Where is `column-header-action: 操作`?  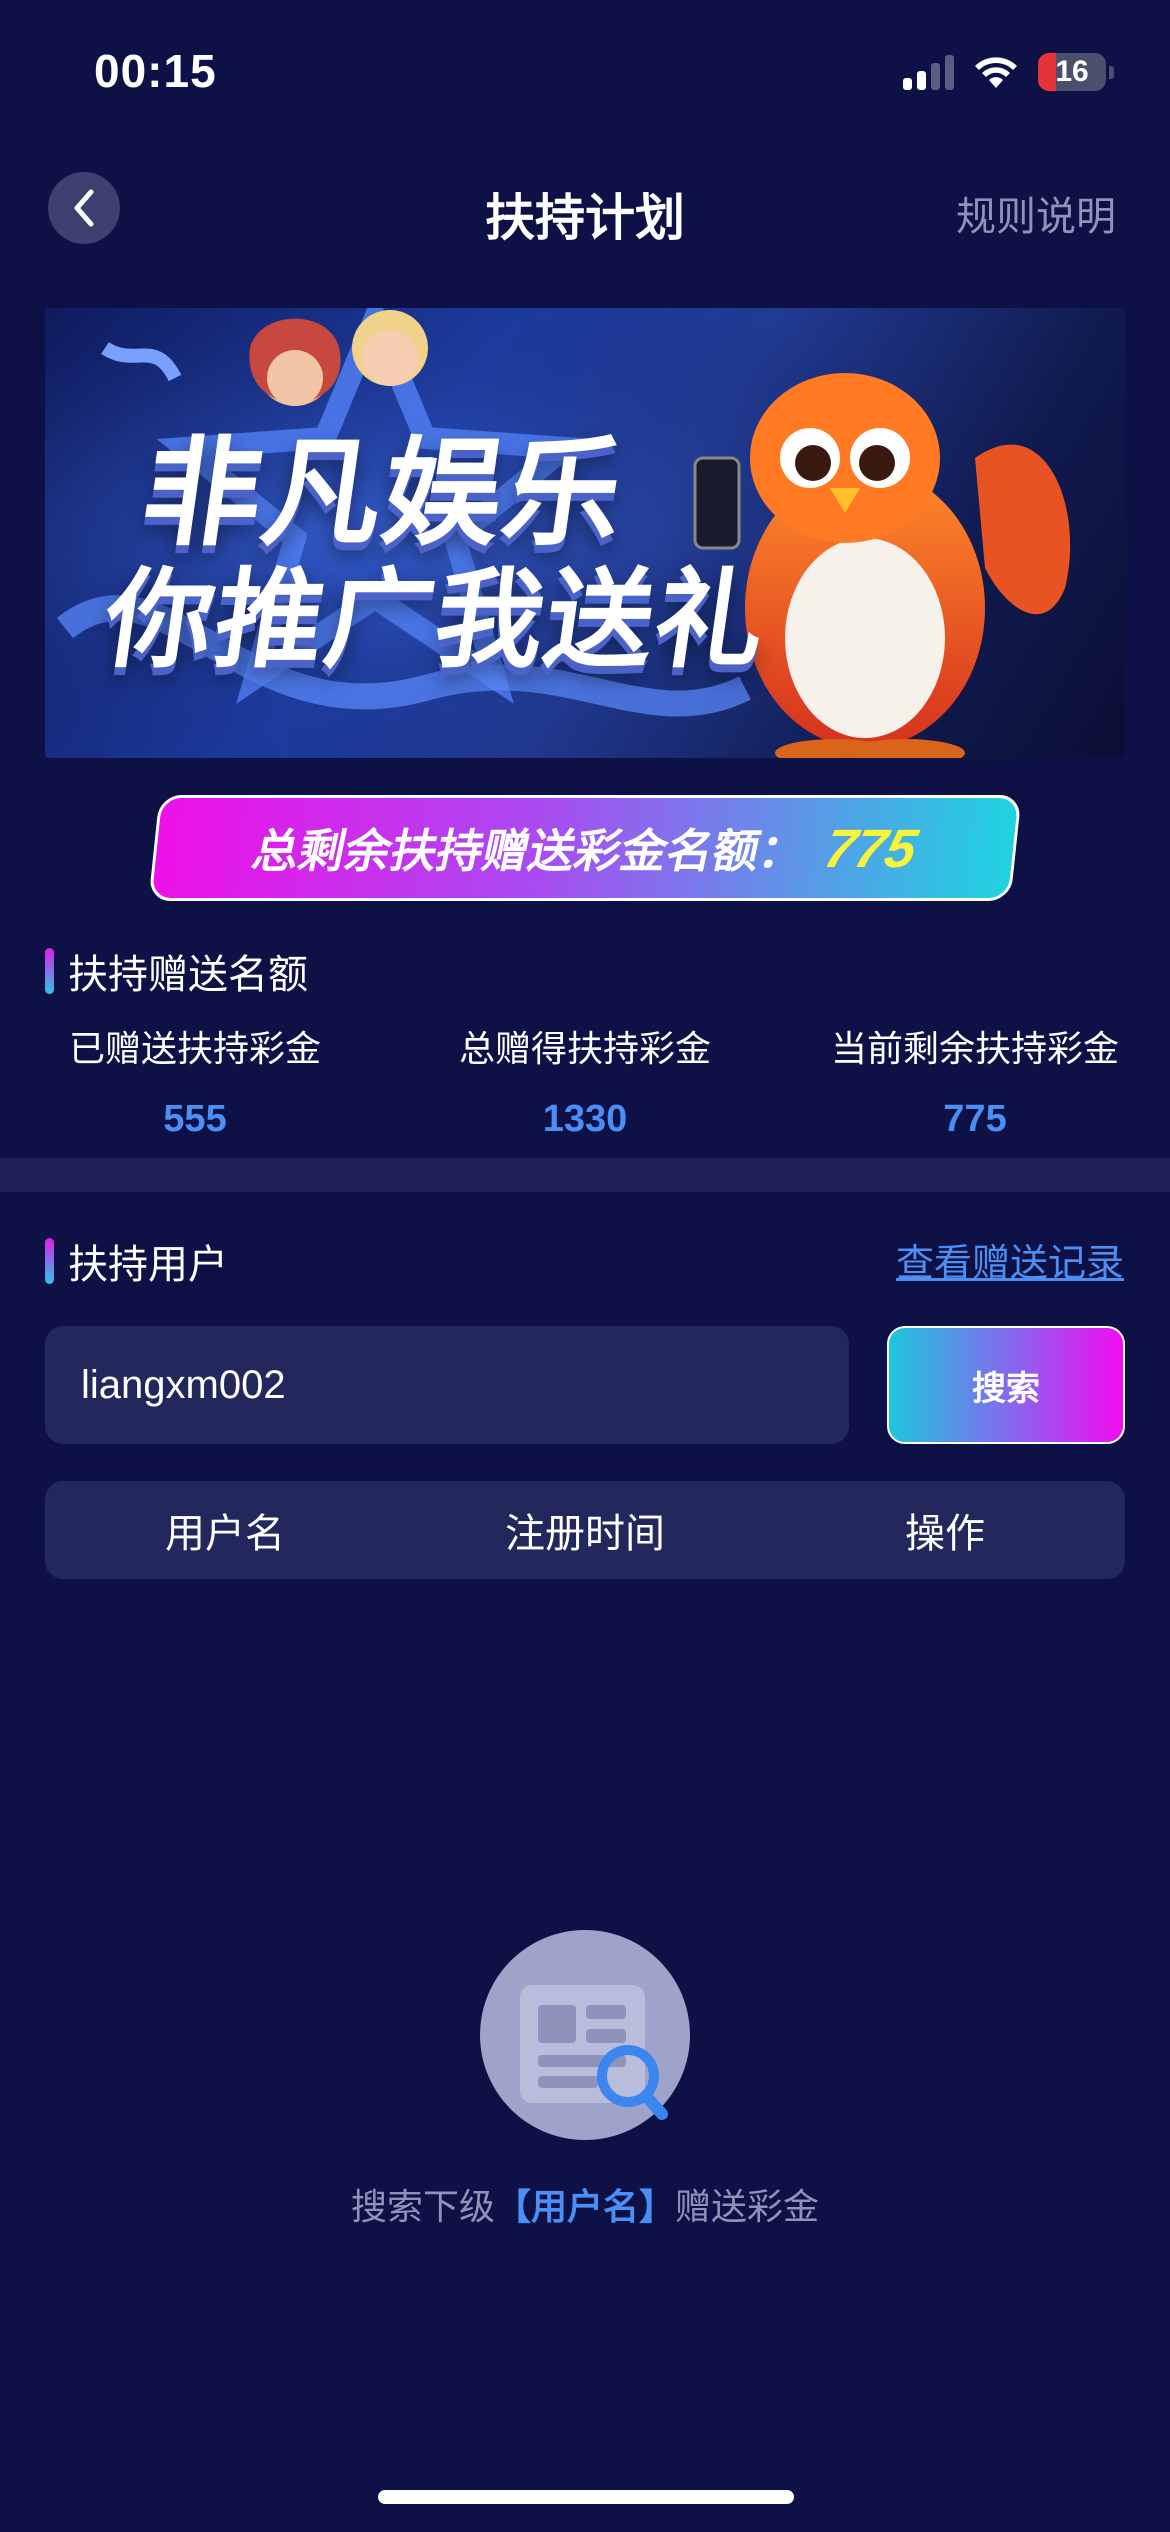 column-header-action: 操作 is located at coordinates (945, 1534).